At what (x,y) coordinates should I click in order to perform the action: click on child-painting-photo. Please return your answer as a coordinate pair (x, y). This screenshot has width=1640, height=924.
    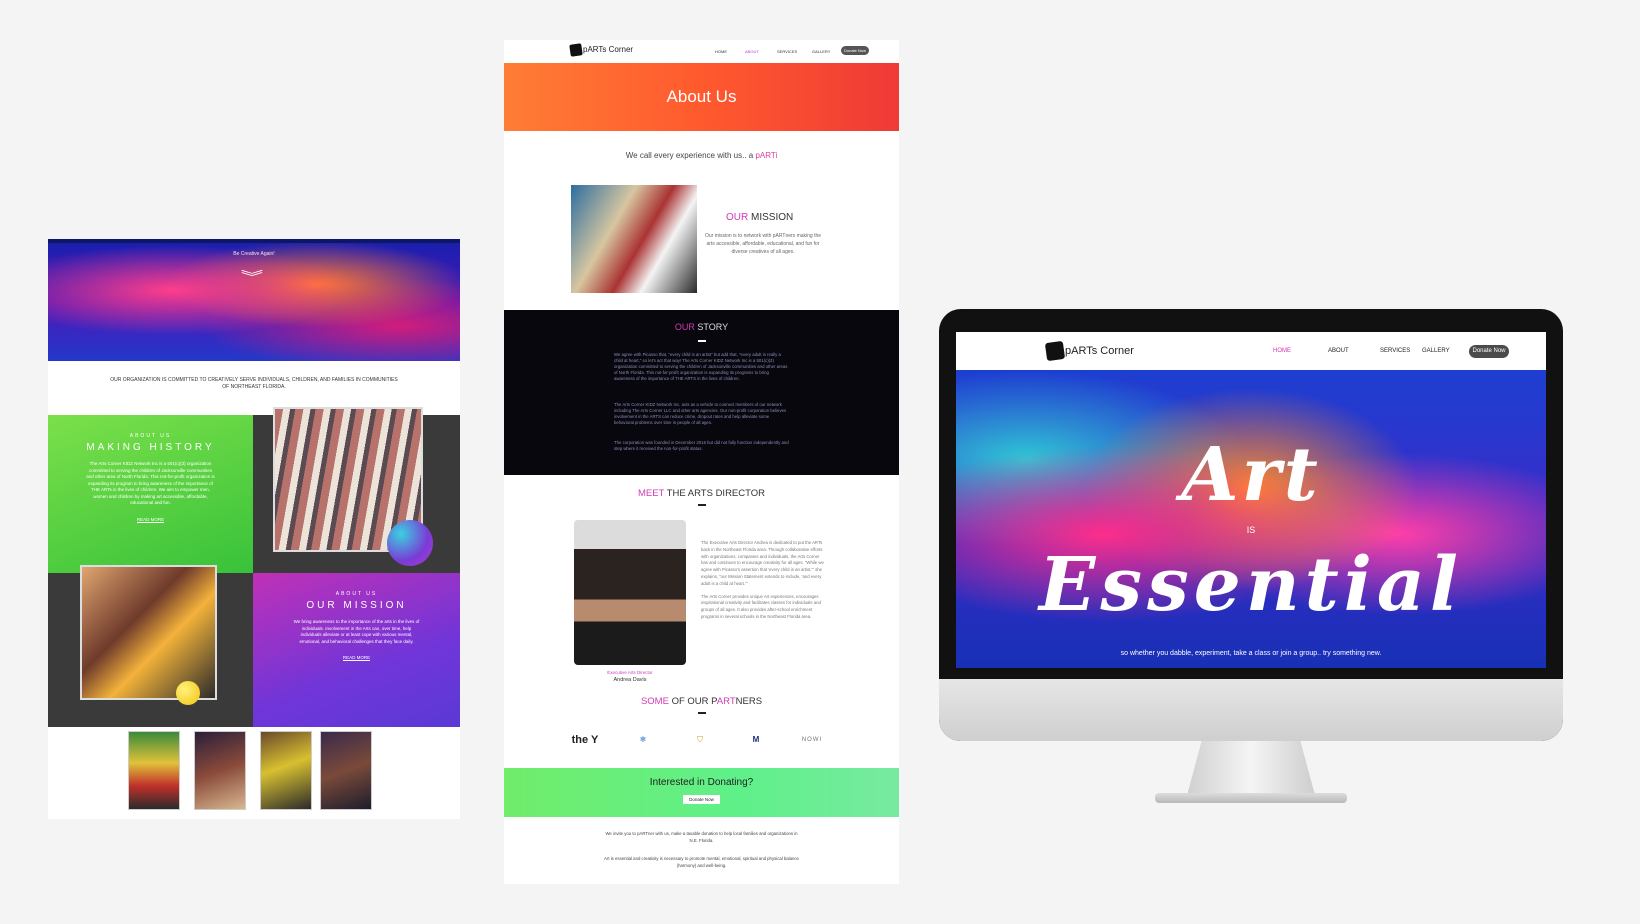
    Looking at the image, I should click on (148, 632).